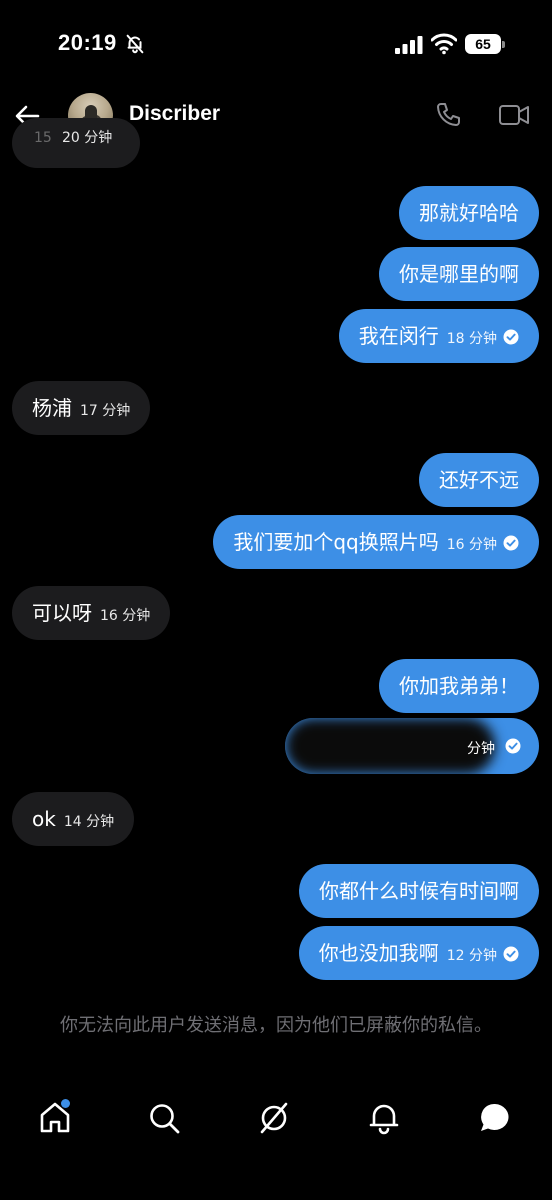 The height and width of the screenshot is (1200, 552). Describe the element at coordinates (495, 1118) in the screenshot. I see `messages-icon` at that location.